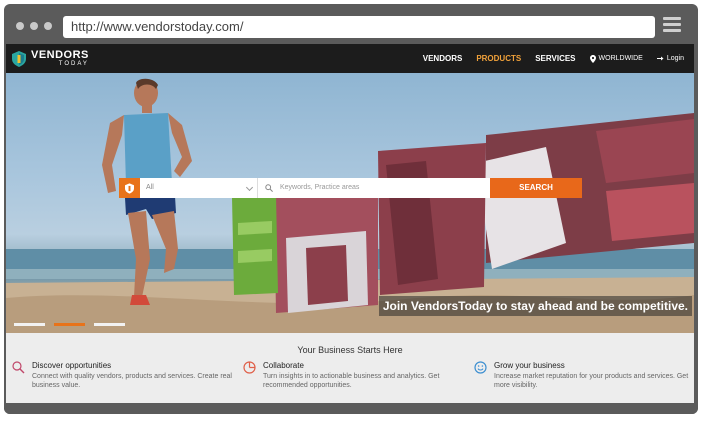  I want to click on worldwide-label: WORLDWIDE, so click(620, 58).